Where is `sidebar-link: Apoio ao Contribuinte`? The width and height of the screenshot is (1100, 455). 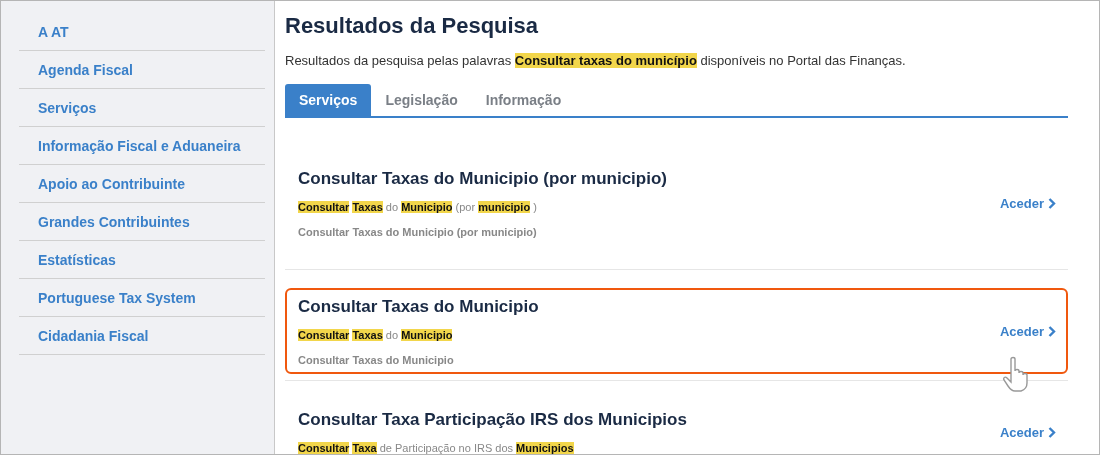
sidebar-link: Apoio ao Contribuinte is located at coordinates (111, 183).